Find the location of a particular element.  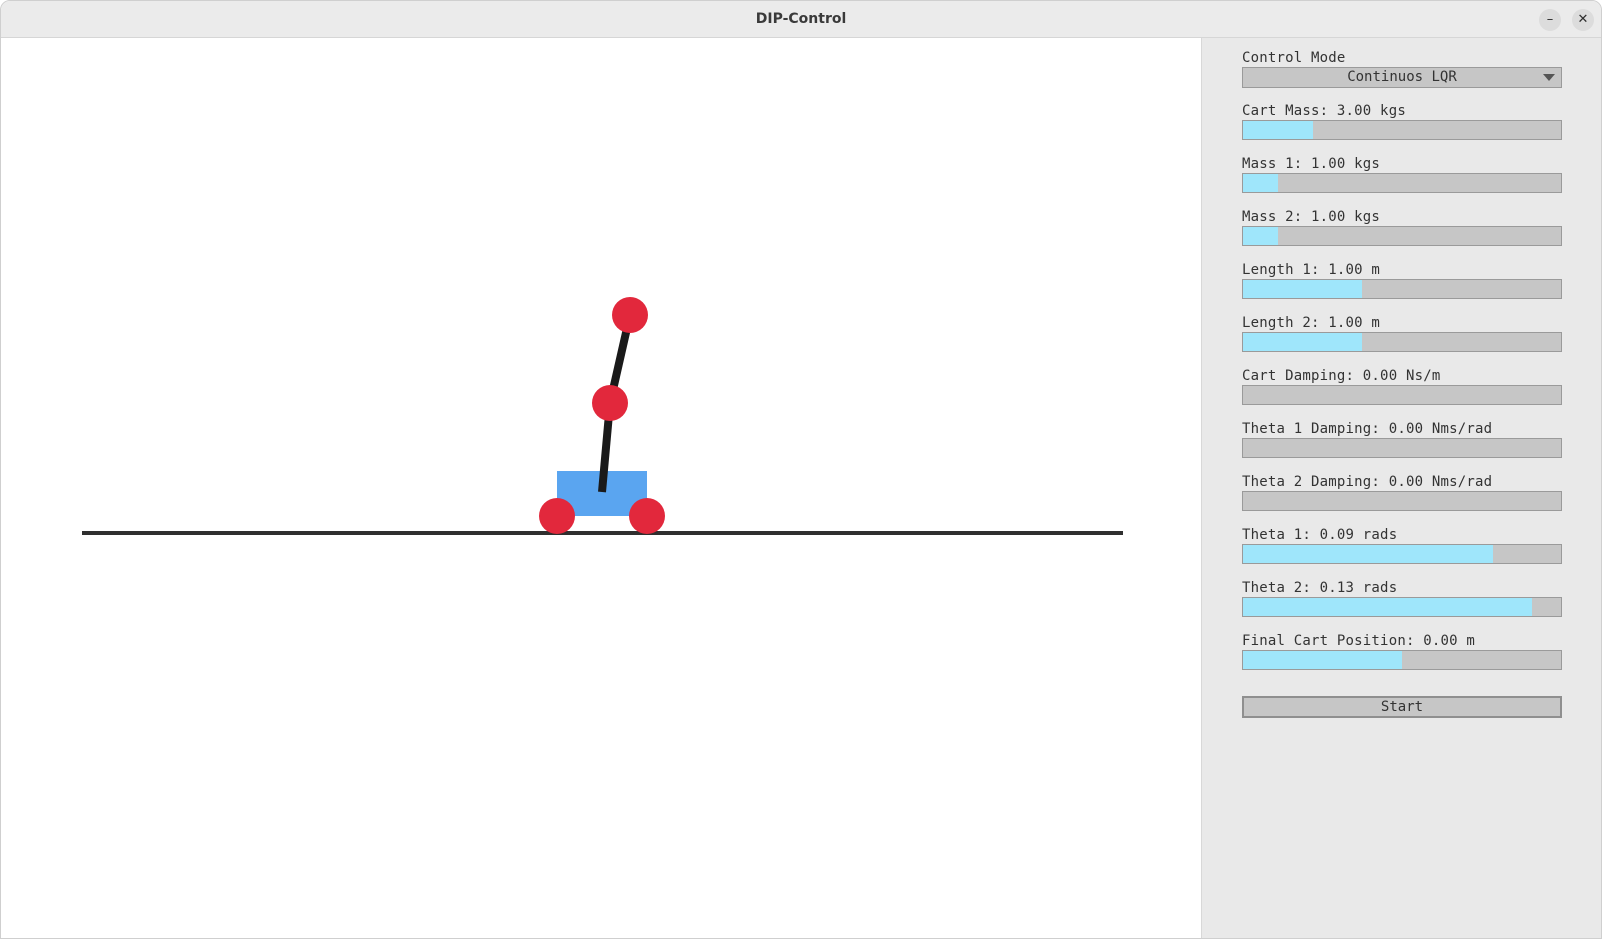

theta-2-slider is located at coordinates (1402, 607).